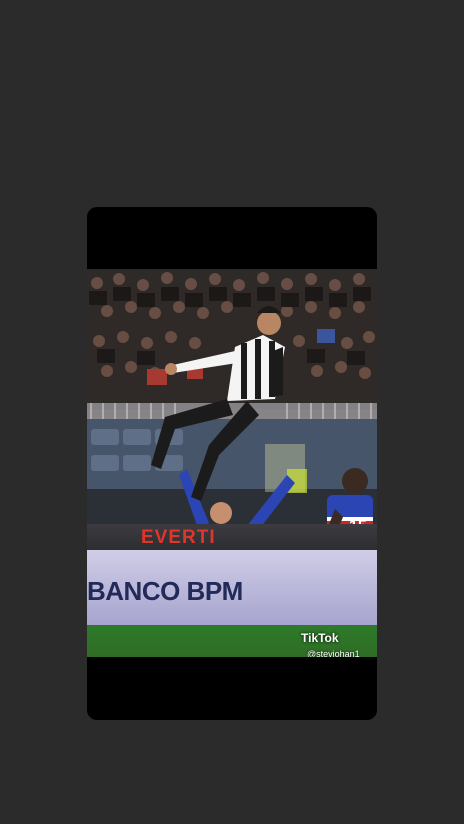 This screenshot has width=464, height=824. What do you see at coordinates (320, 638) in the screenshot?
I see `tiktok-logo: TikTok` at bounding box center [320, 638].